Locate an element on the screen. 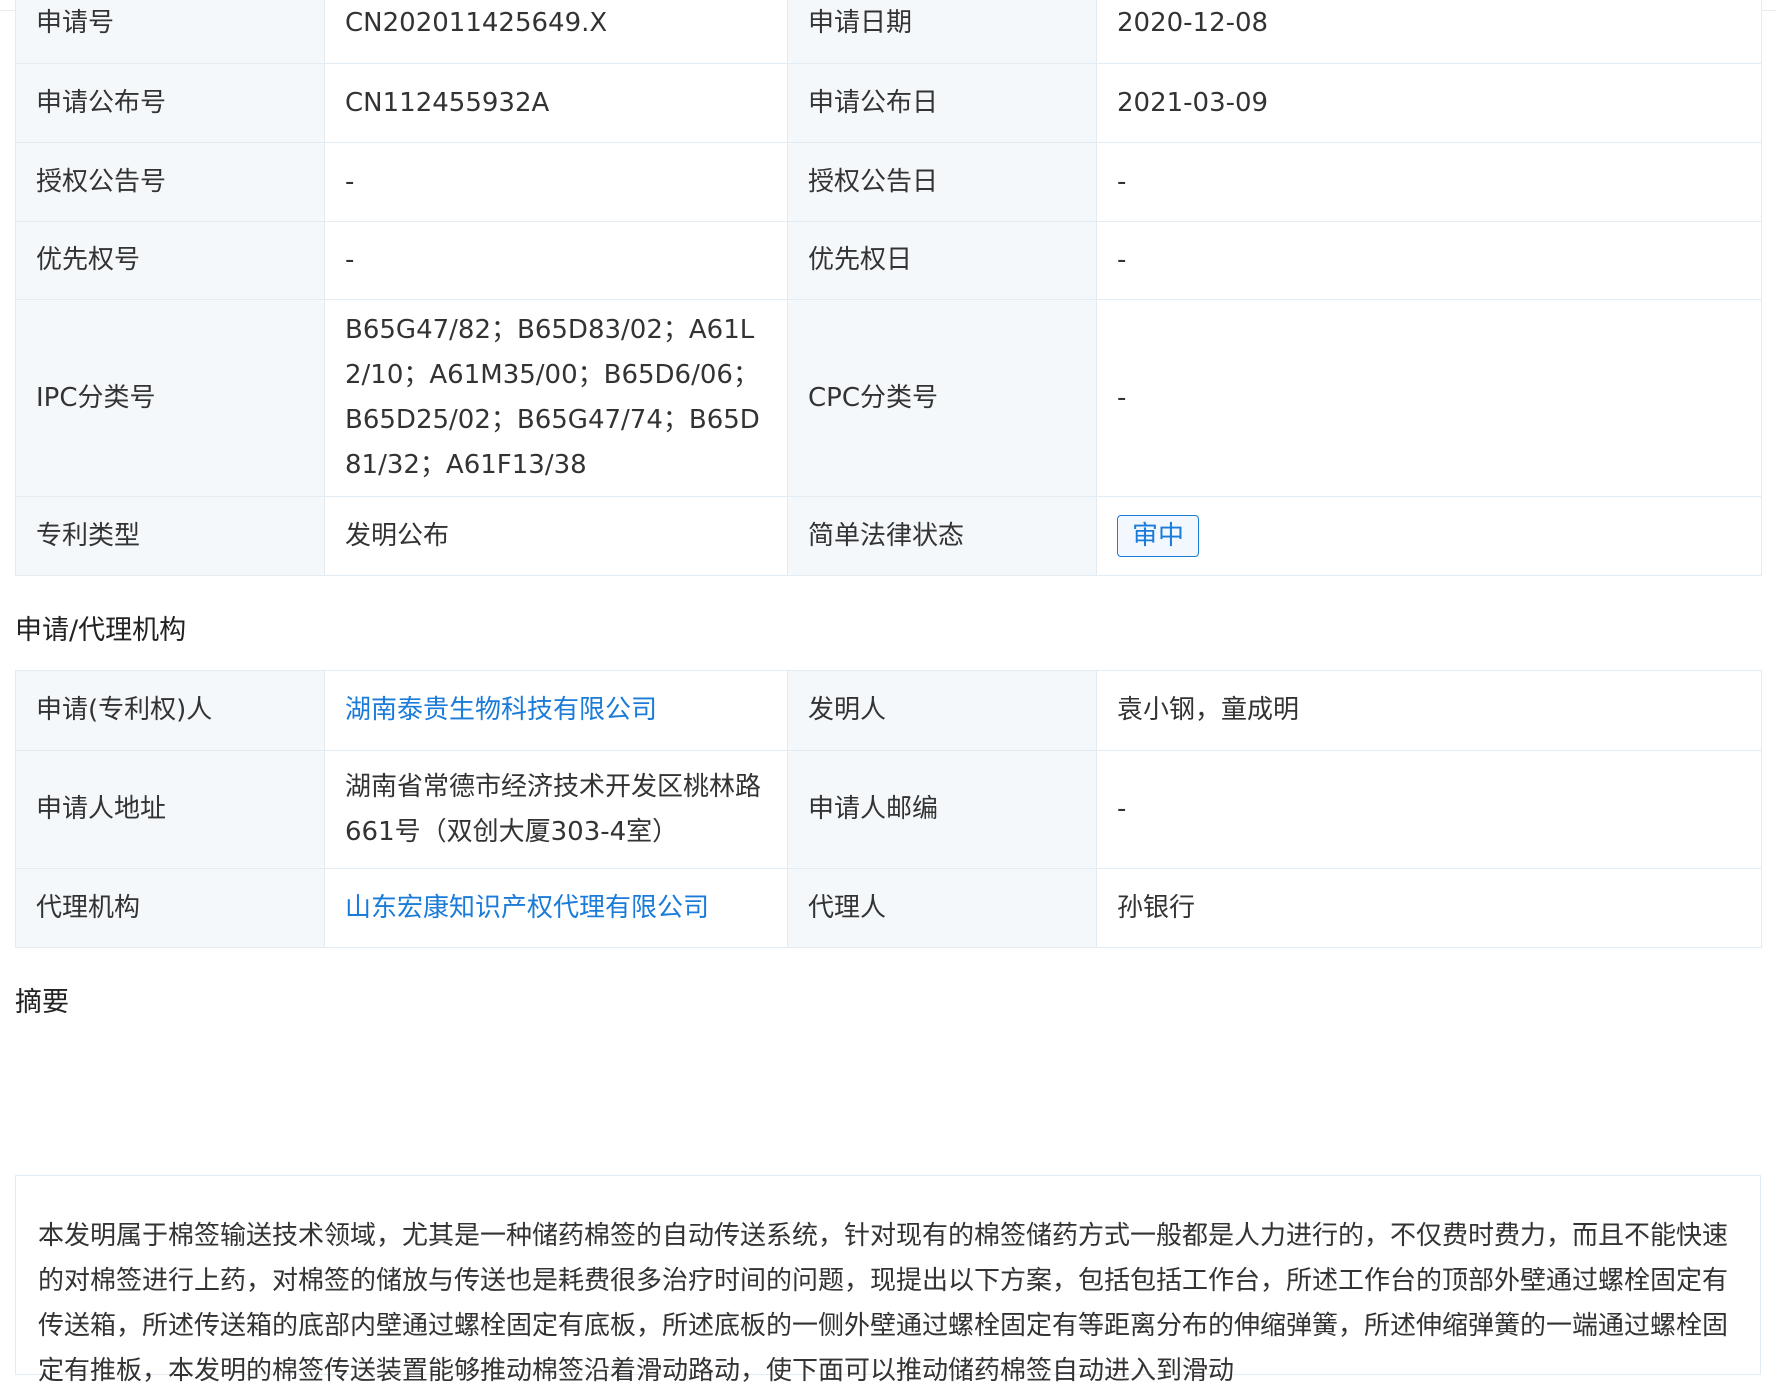 This screenshot has height=1394, width=1776. table-row: 优先权号 - 优先权日 - is located at coordinates (888, 260).